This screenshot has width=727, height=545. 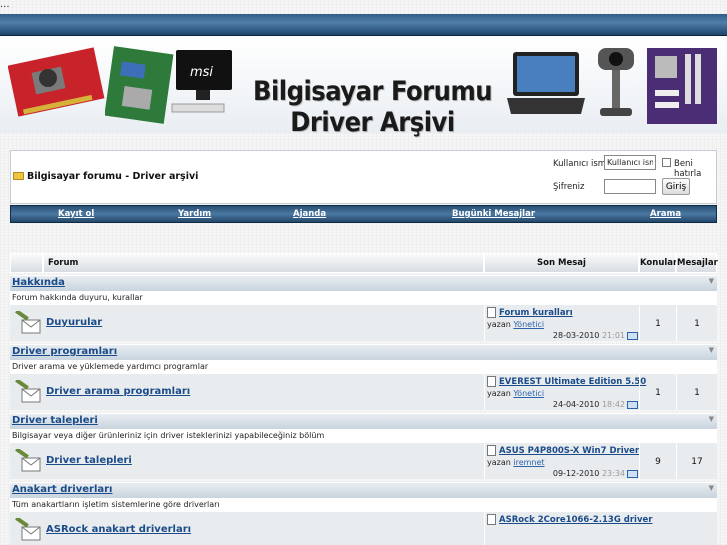 What do you see at coordinates (630, 162) in the screenshot?
I see `username-input` at bounding box center [630, 162].